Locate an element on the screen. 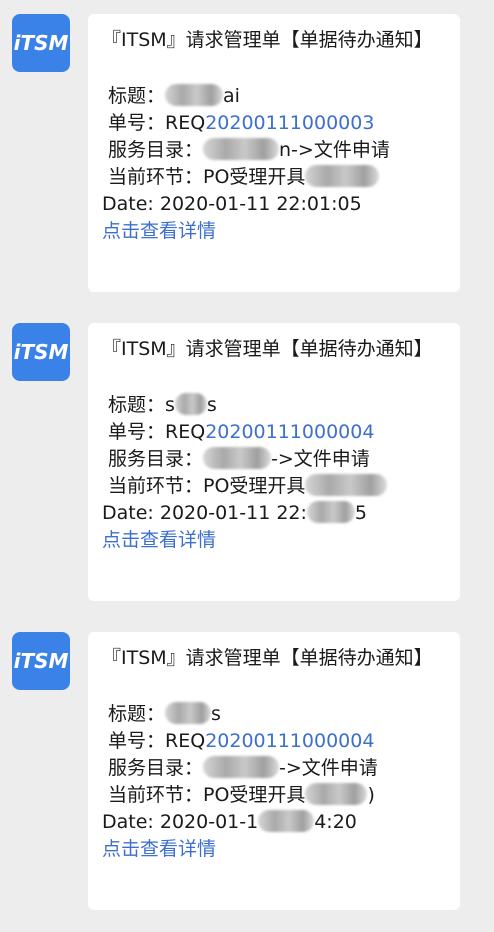 Image resolution: width=494 pixels, height=932 pixels. date-line: Date: 2020-01-1 4:20 is located at coordinates (274, 822).